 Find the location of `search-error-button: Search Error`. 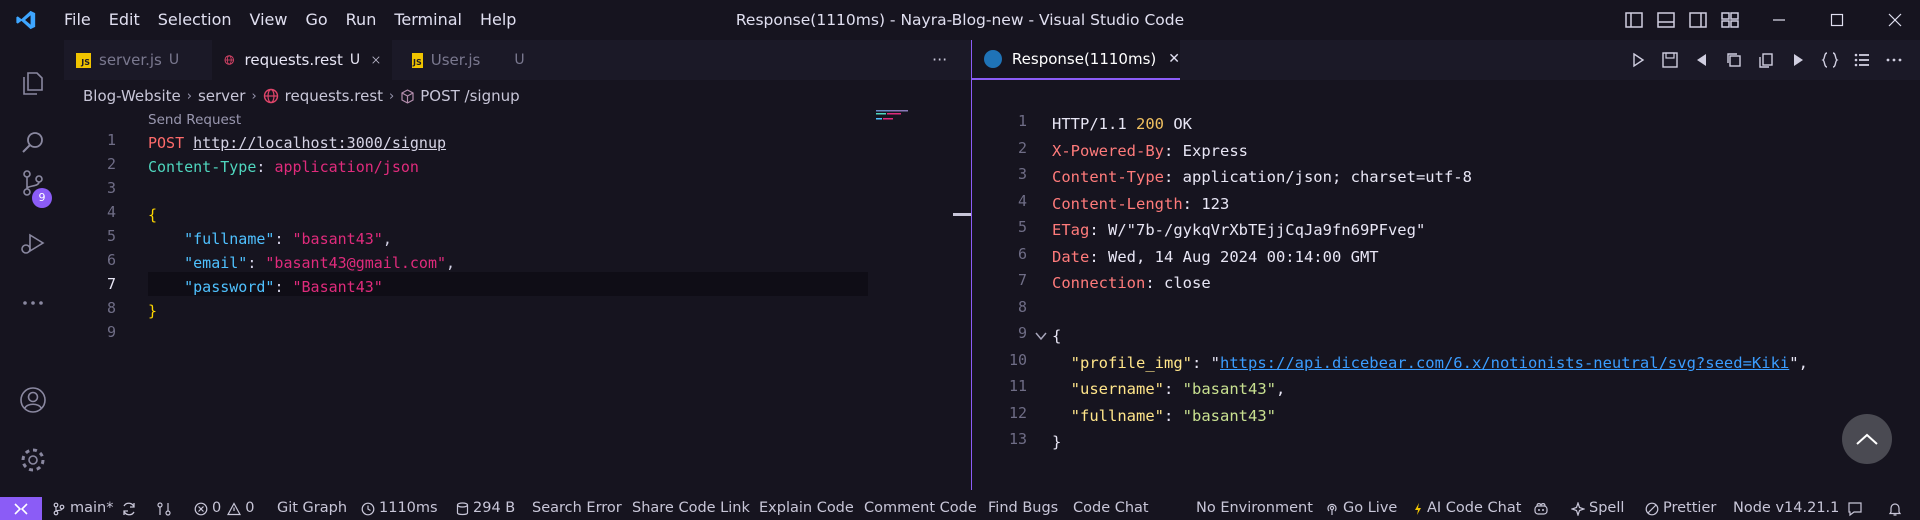

search-error-button: Search Error is located at coordinates (577, 508).